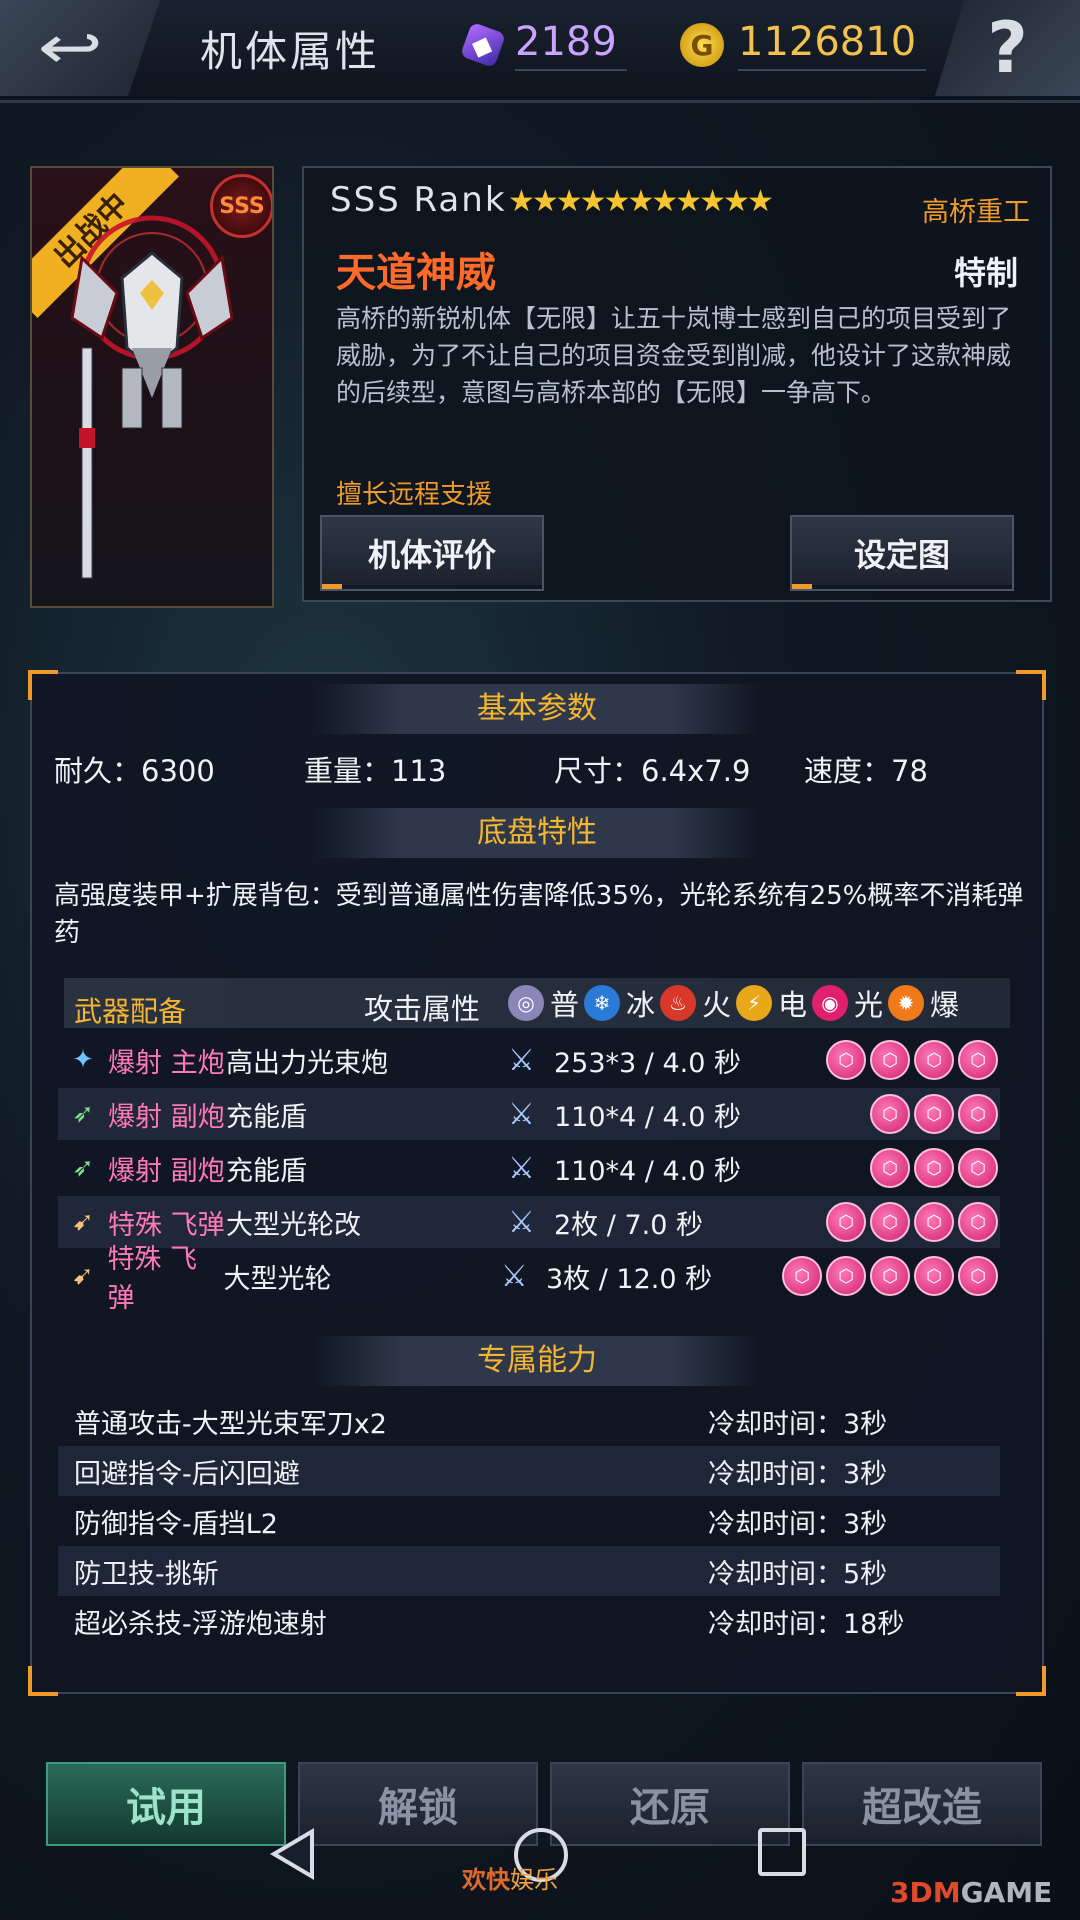 The height and width of the screenshot is (1920, 1080). Describe the element at coordinates (678, 1003) in the screenshot. I see `element-icon: ♨` at that location.